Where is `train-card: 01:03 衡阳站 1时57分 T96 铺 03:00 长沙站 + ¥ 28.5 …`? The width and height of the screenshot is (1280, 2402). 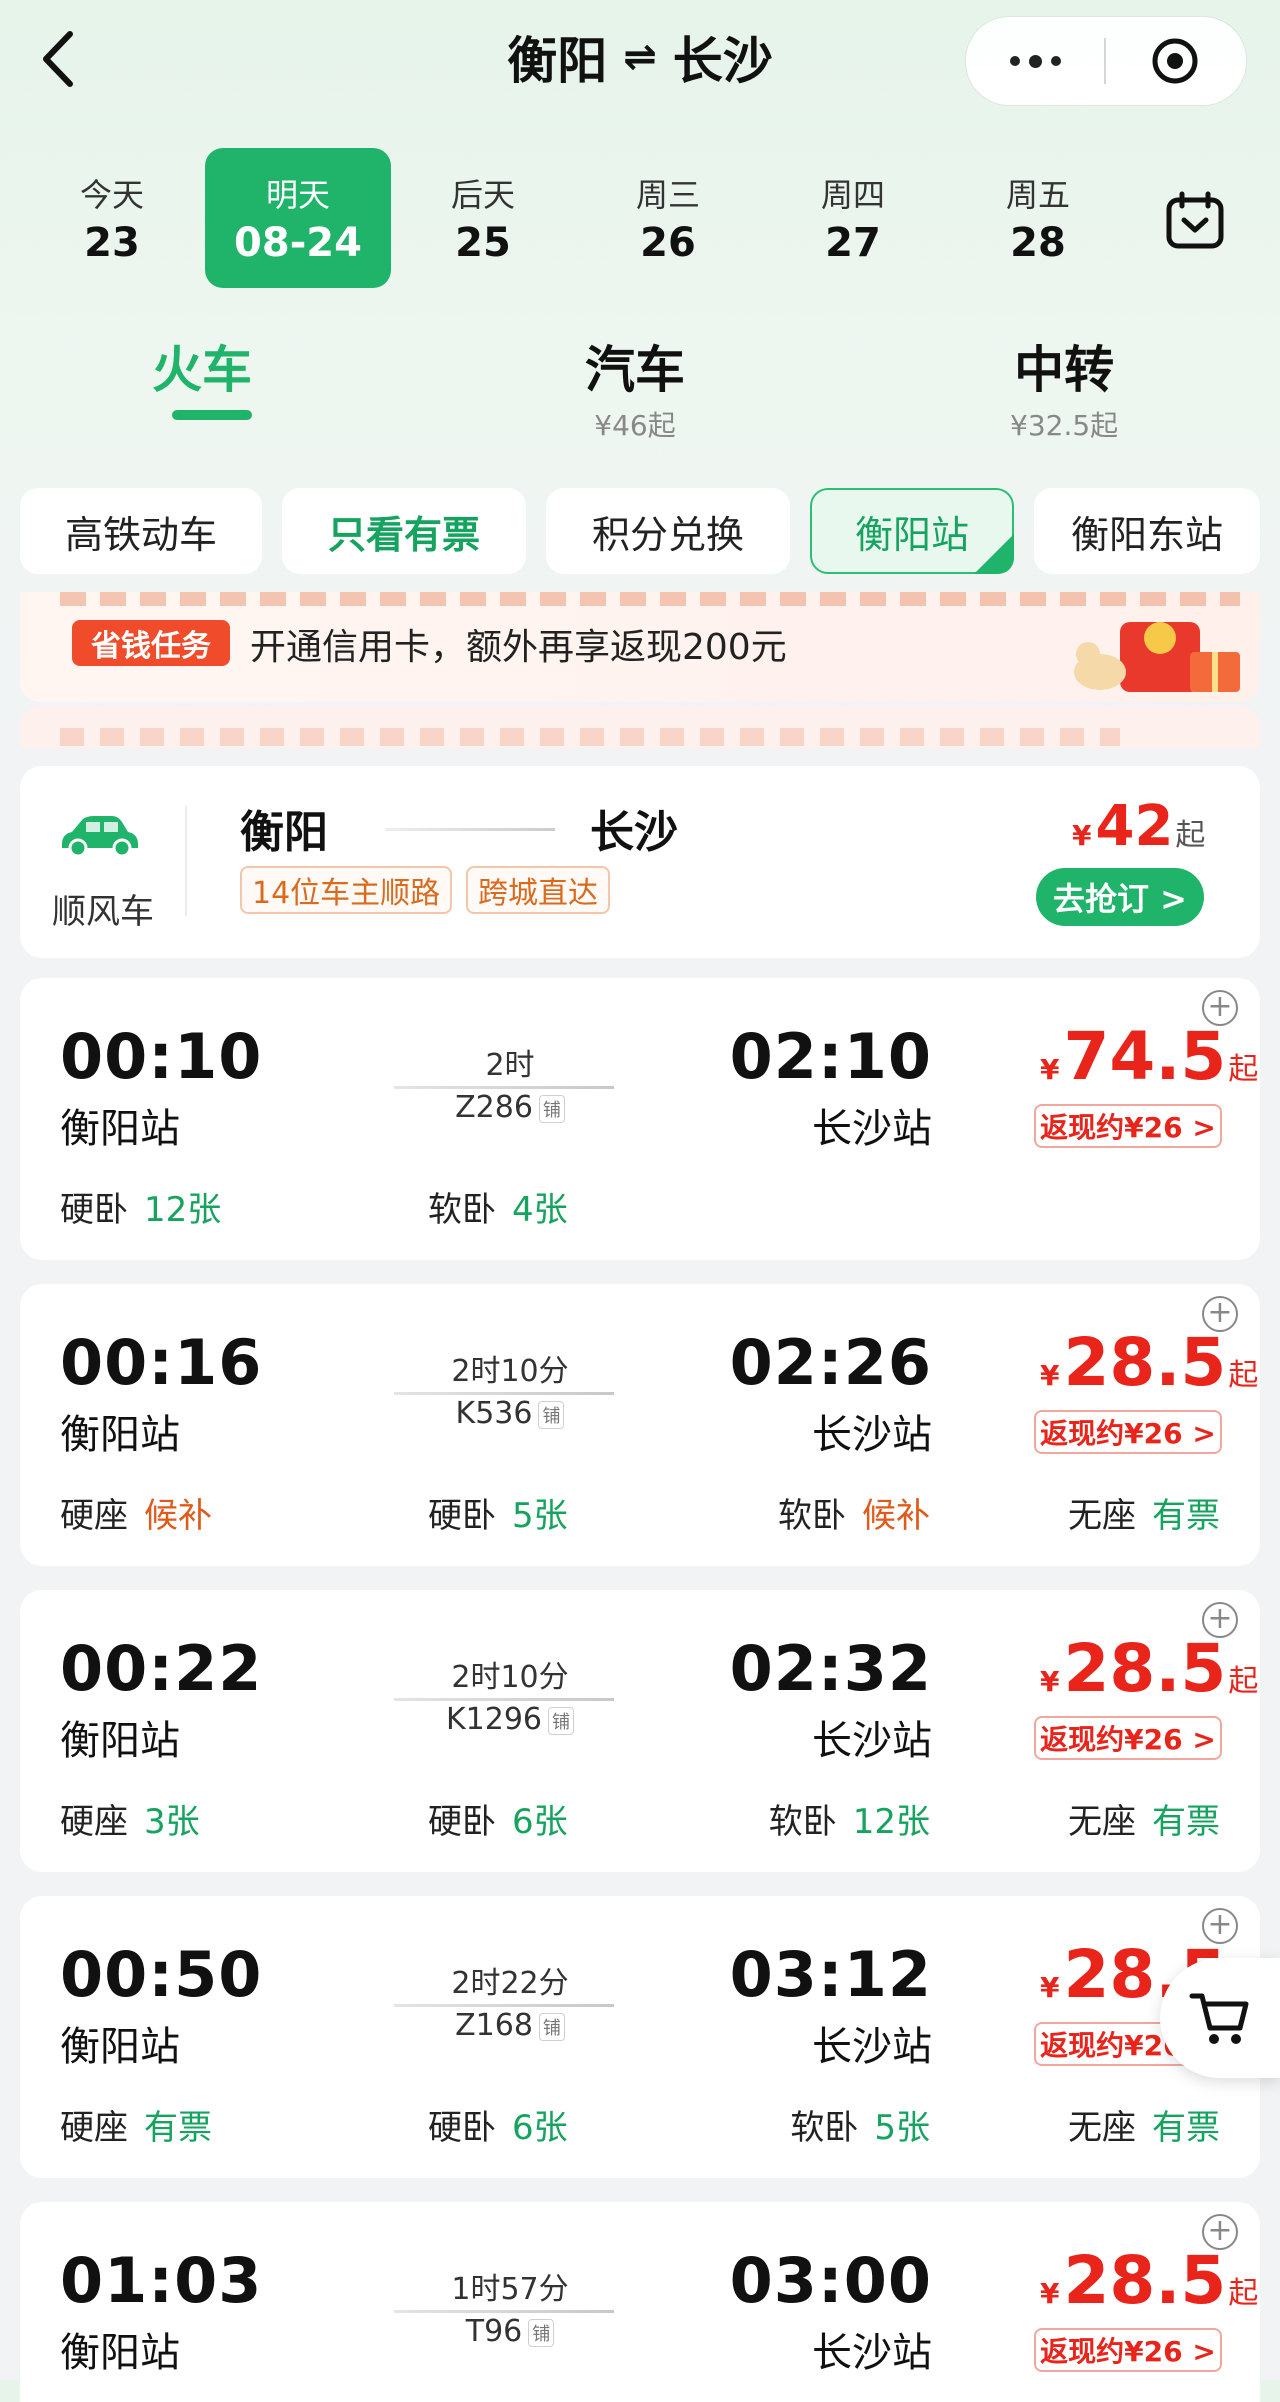 train-card: 01:03 衡阳站 1时57分 T96 铺 03:00 长沙站 + ¥ 28.5 … is located at coordinates (640, 2302).